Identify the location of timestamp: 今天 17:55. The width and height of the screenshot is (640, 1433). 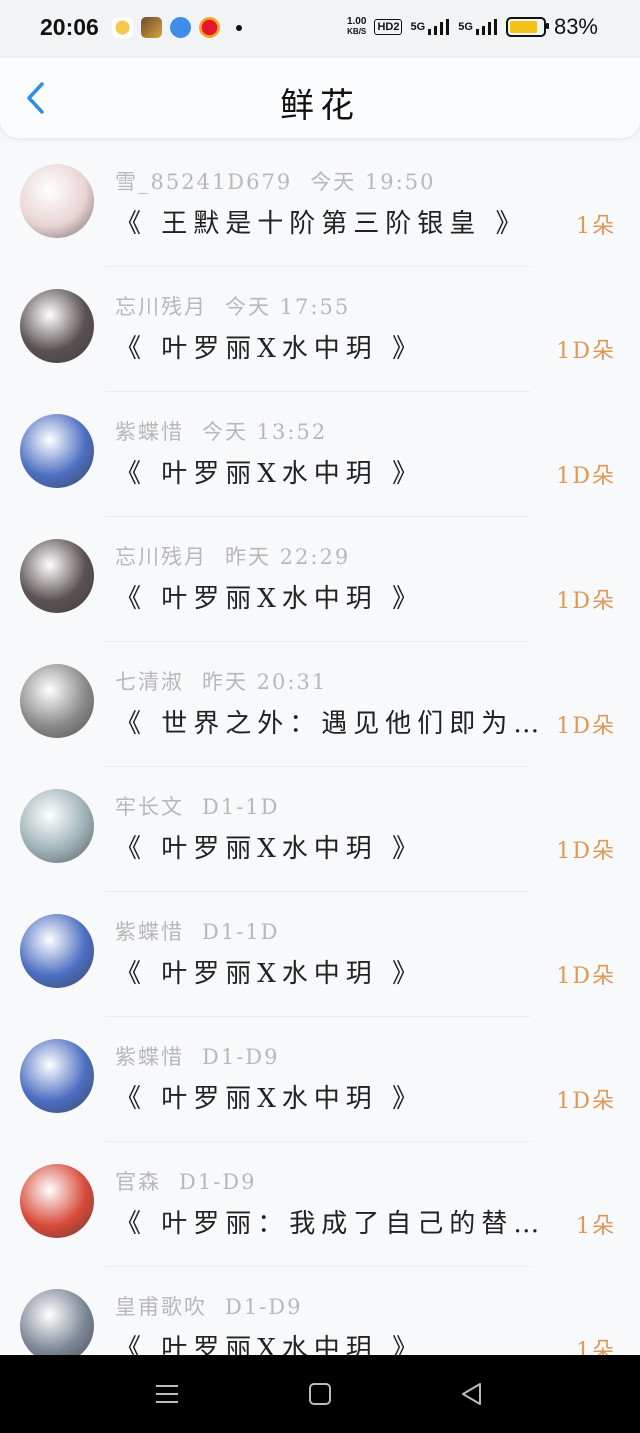
(288, 307).